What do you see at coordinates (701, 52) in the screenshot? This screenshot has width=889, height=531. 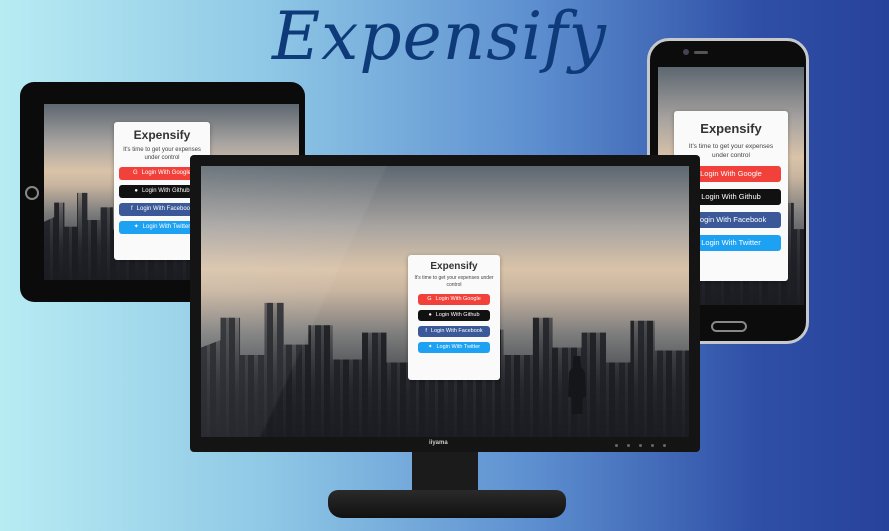 I see `speaker-grille` at bounding box center [701, 52].